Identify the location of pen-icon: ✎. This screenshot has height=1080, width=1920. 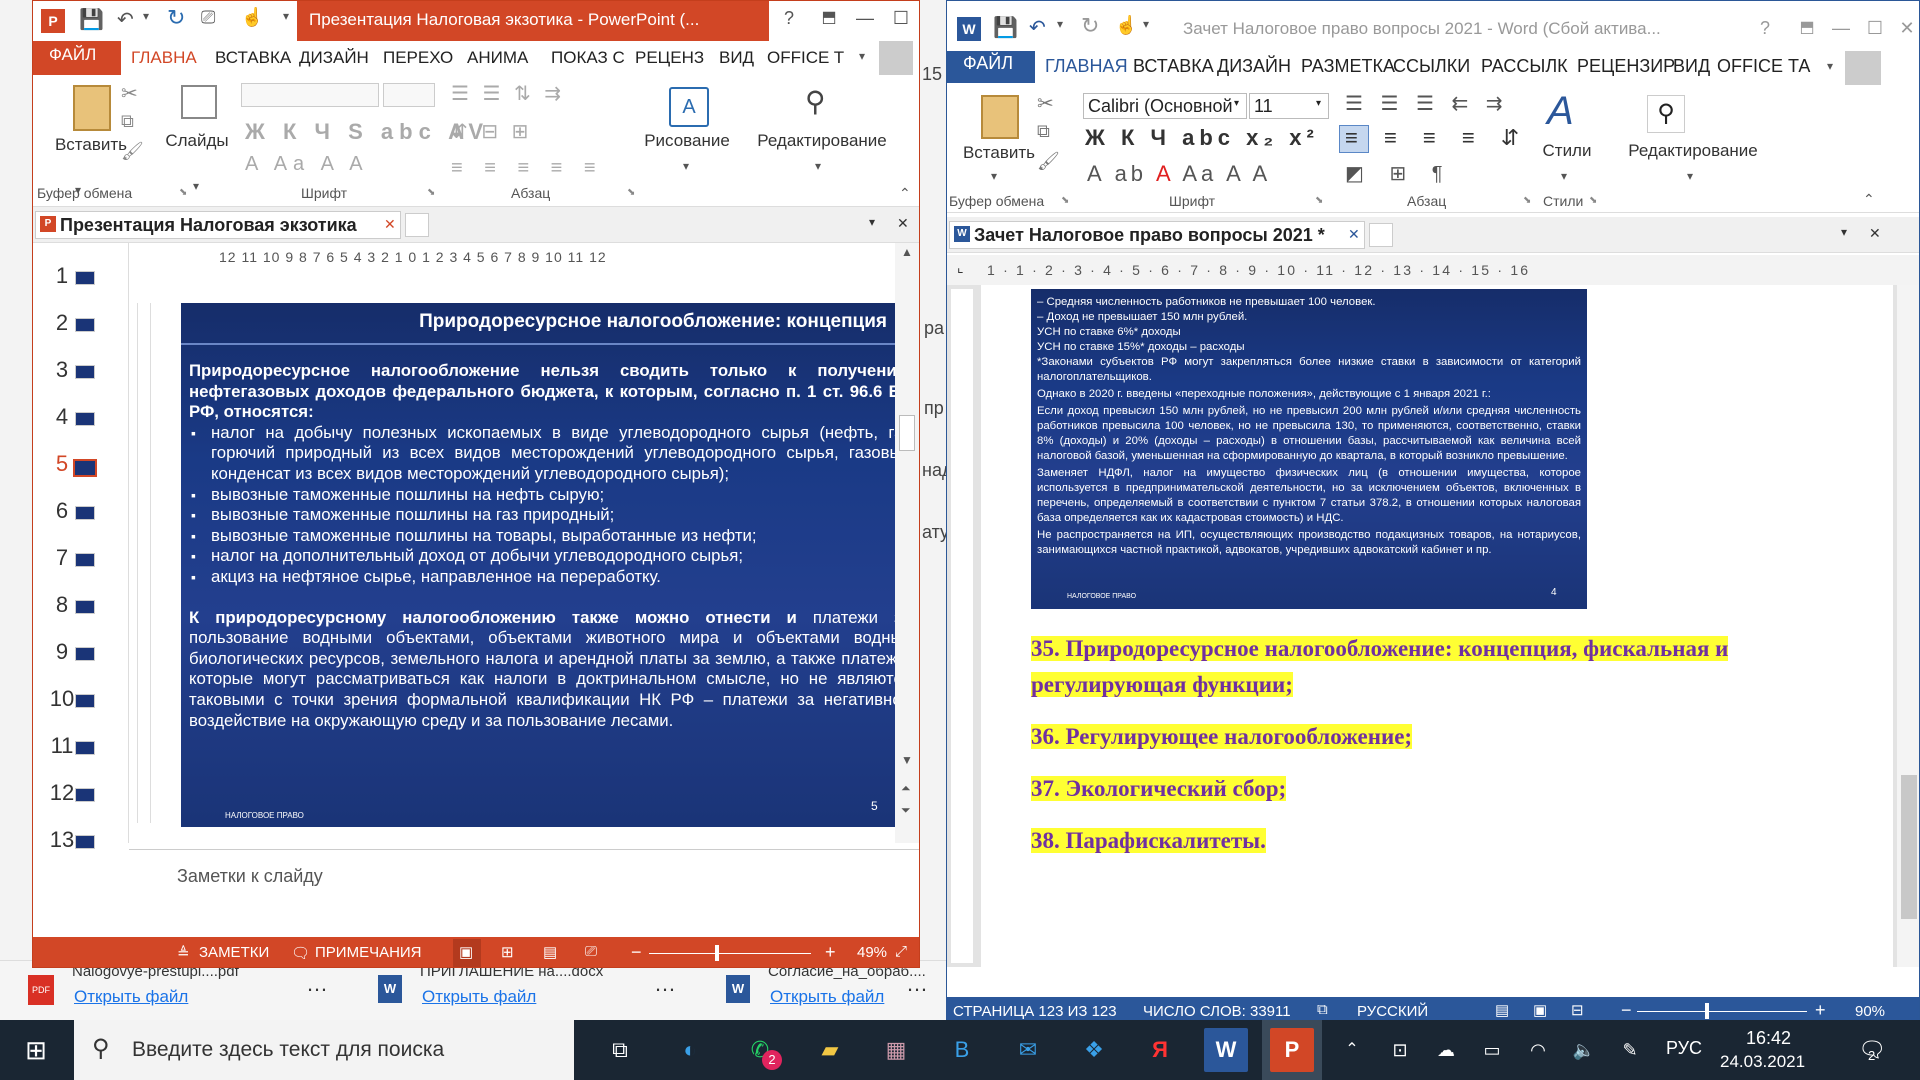
(1630, 1050).